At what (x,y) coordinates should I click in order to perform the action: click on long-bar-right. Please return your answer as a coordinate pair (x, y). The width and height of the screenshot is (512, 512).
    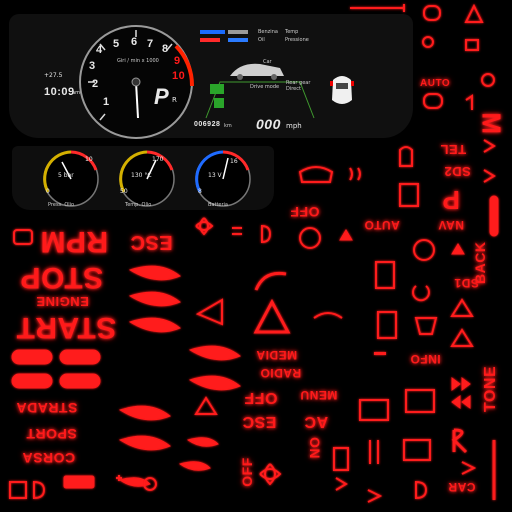
    Looking at the image, I should click on (494, 216).